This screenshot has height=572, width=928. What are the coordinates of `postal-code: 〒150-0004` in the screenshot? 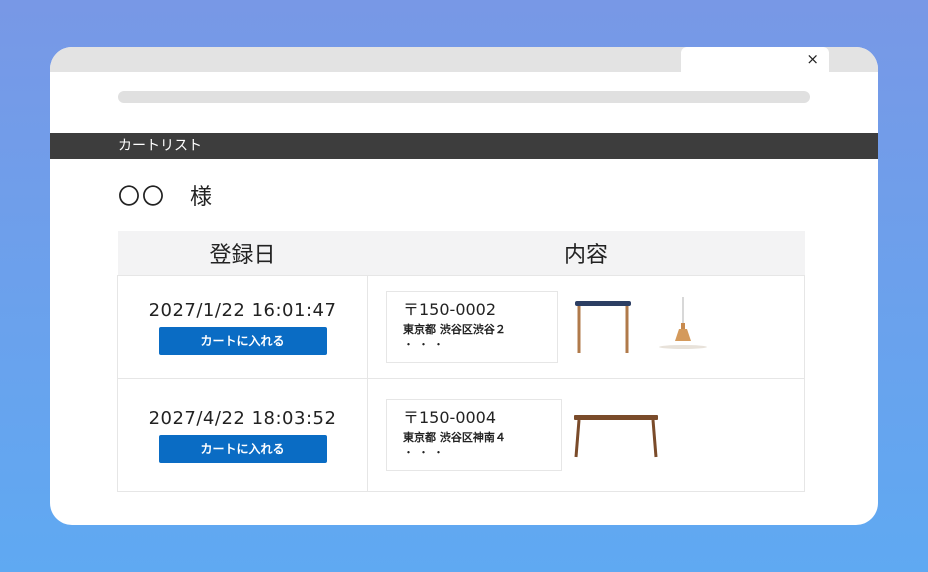 It's located at (450, 417).